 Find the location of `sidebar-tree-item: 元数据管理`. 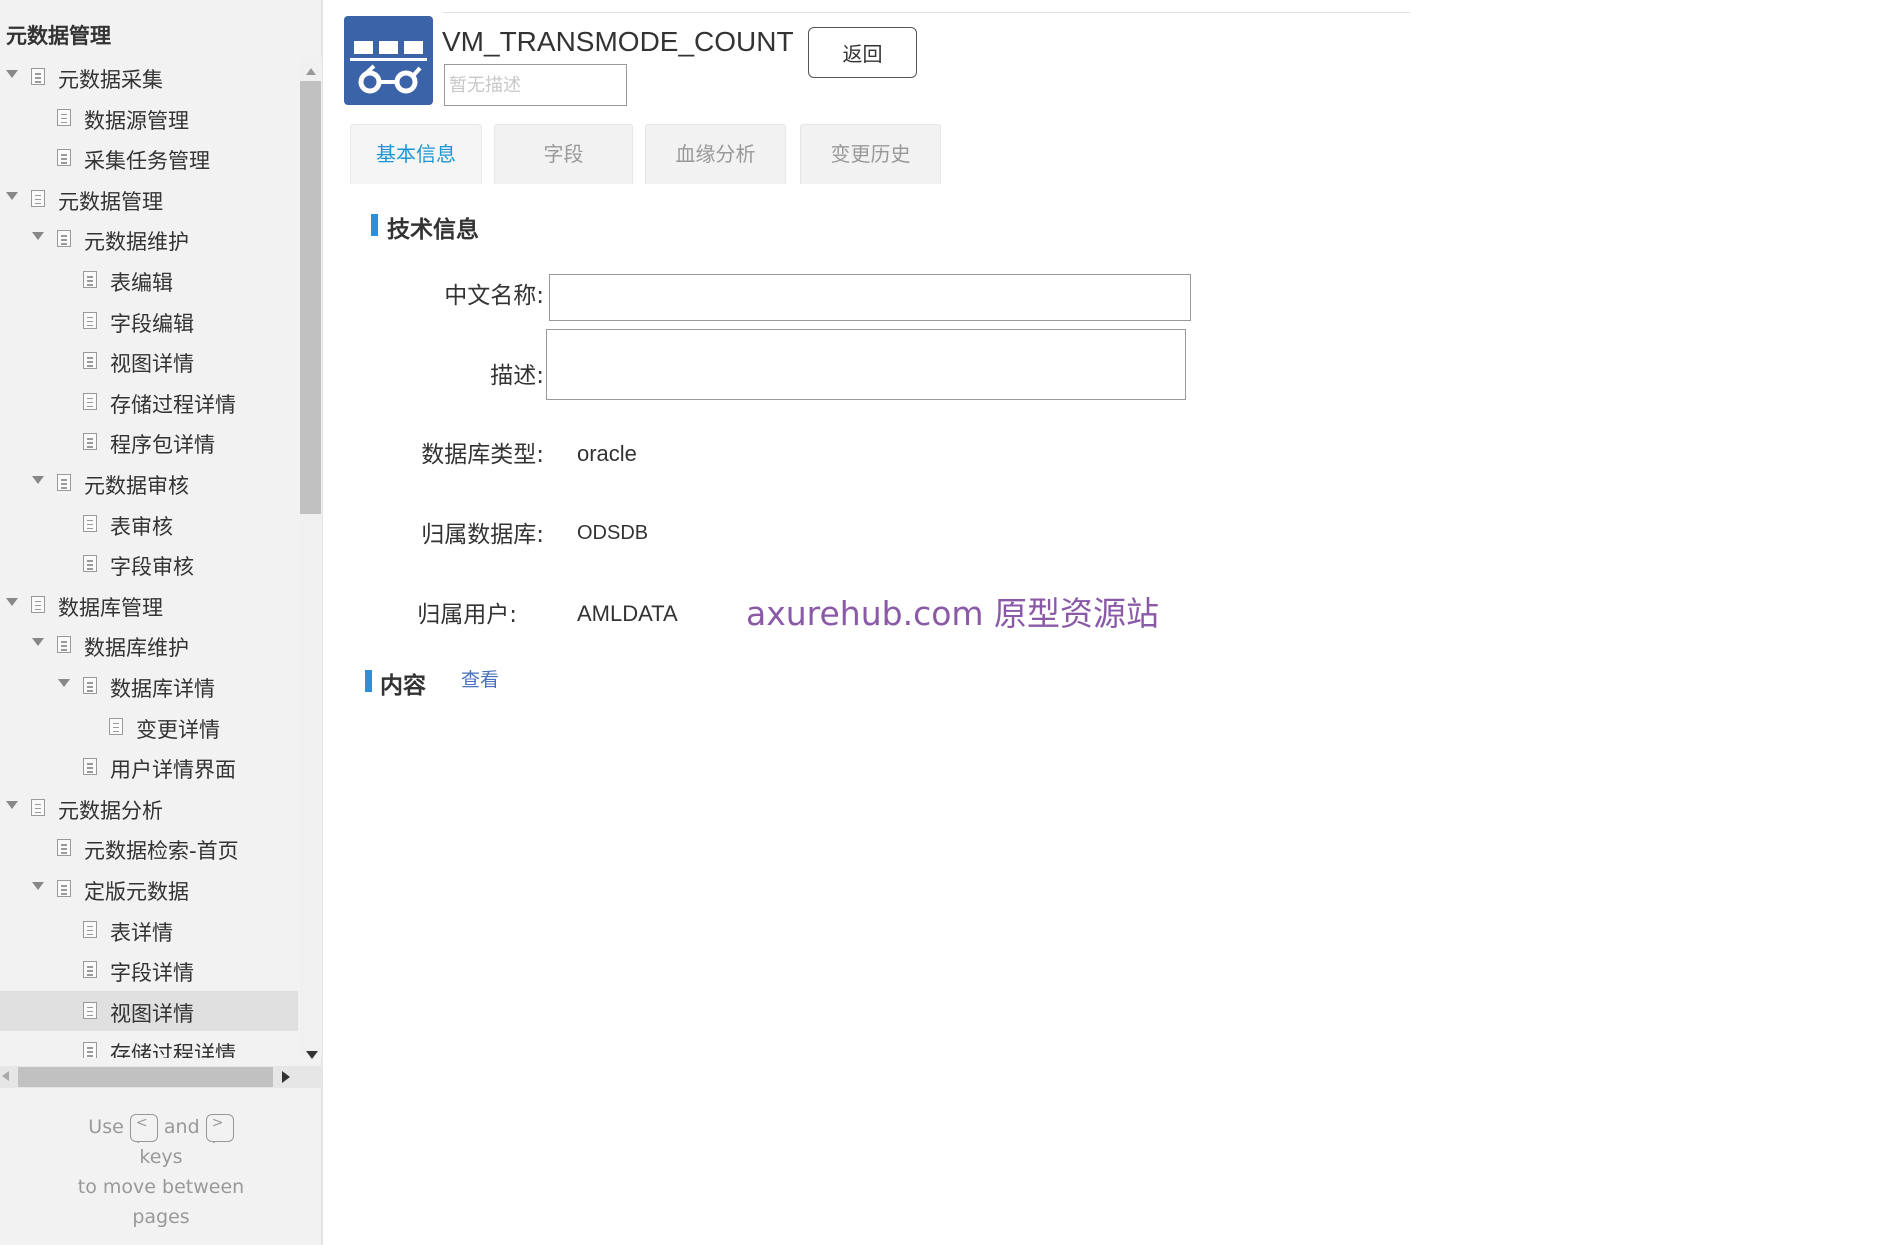

sidebar-tree-item: 元数据管理 is located at coordinates (149, 199).